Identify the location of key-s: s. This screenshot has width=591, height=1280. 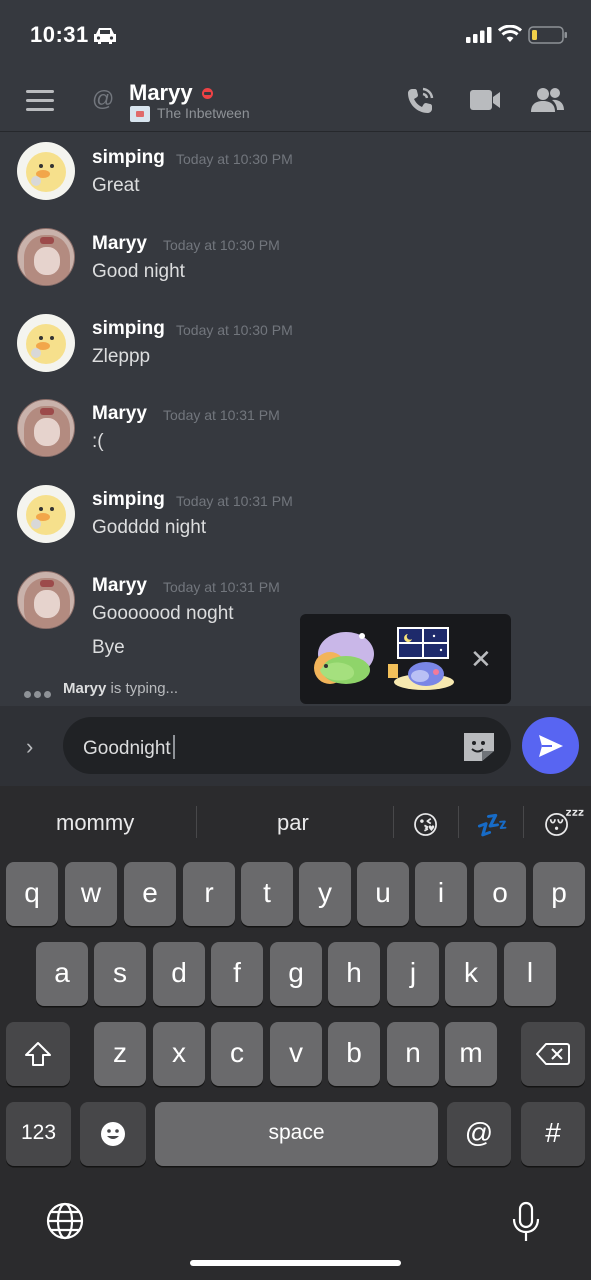
(120, 974).